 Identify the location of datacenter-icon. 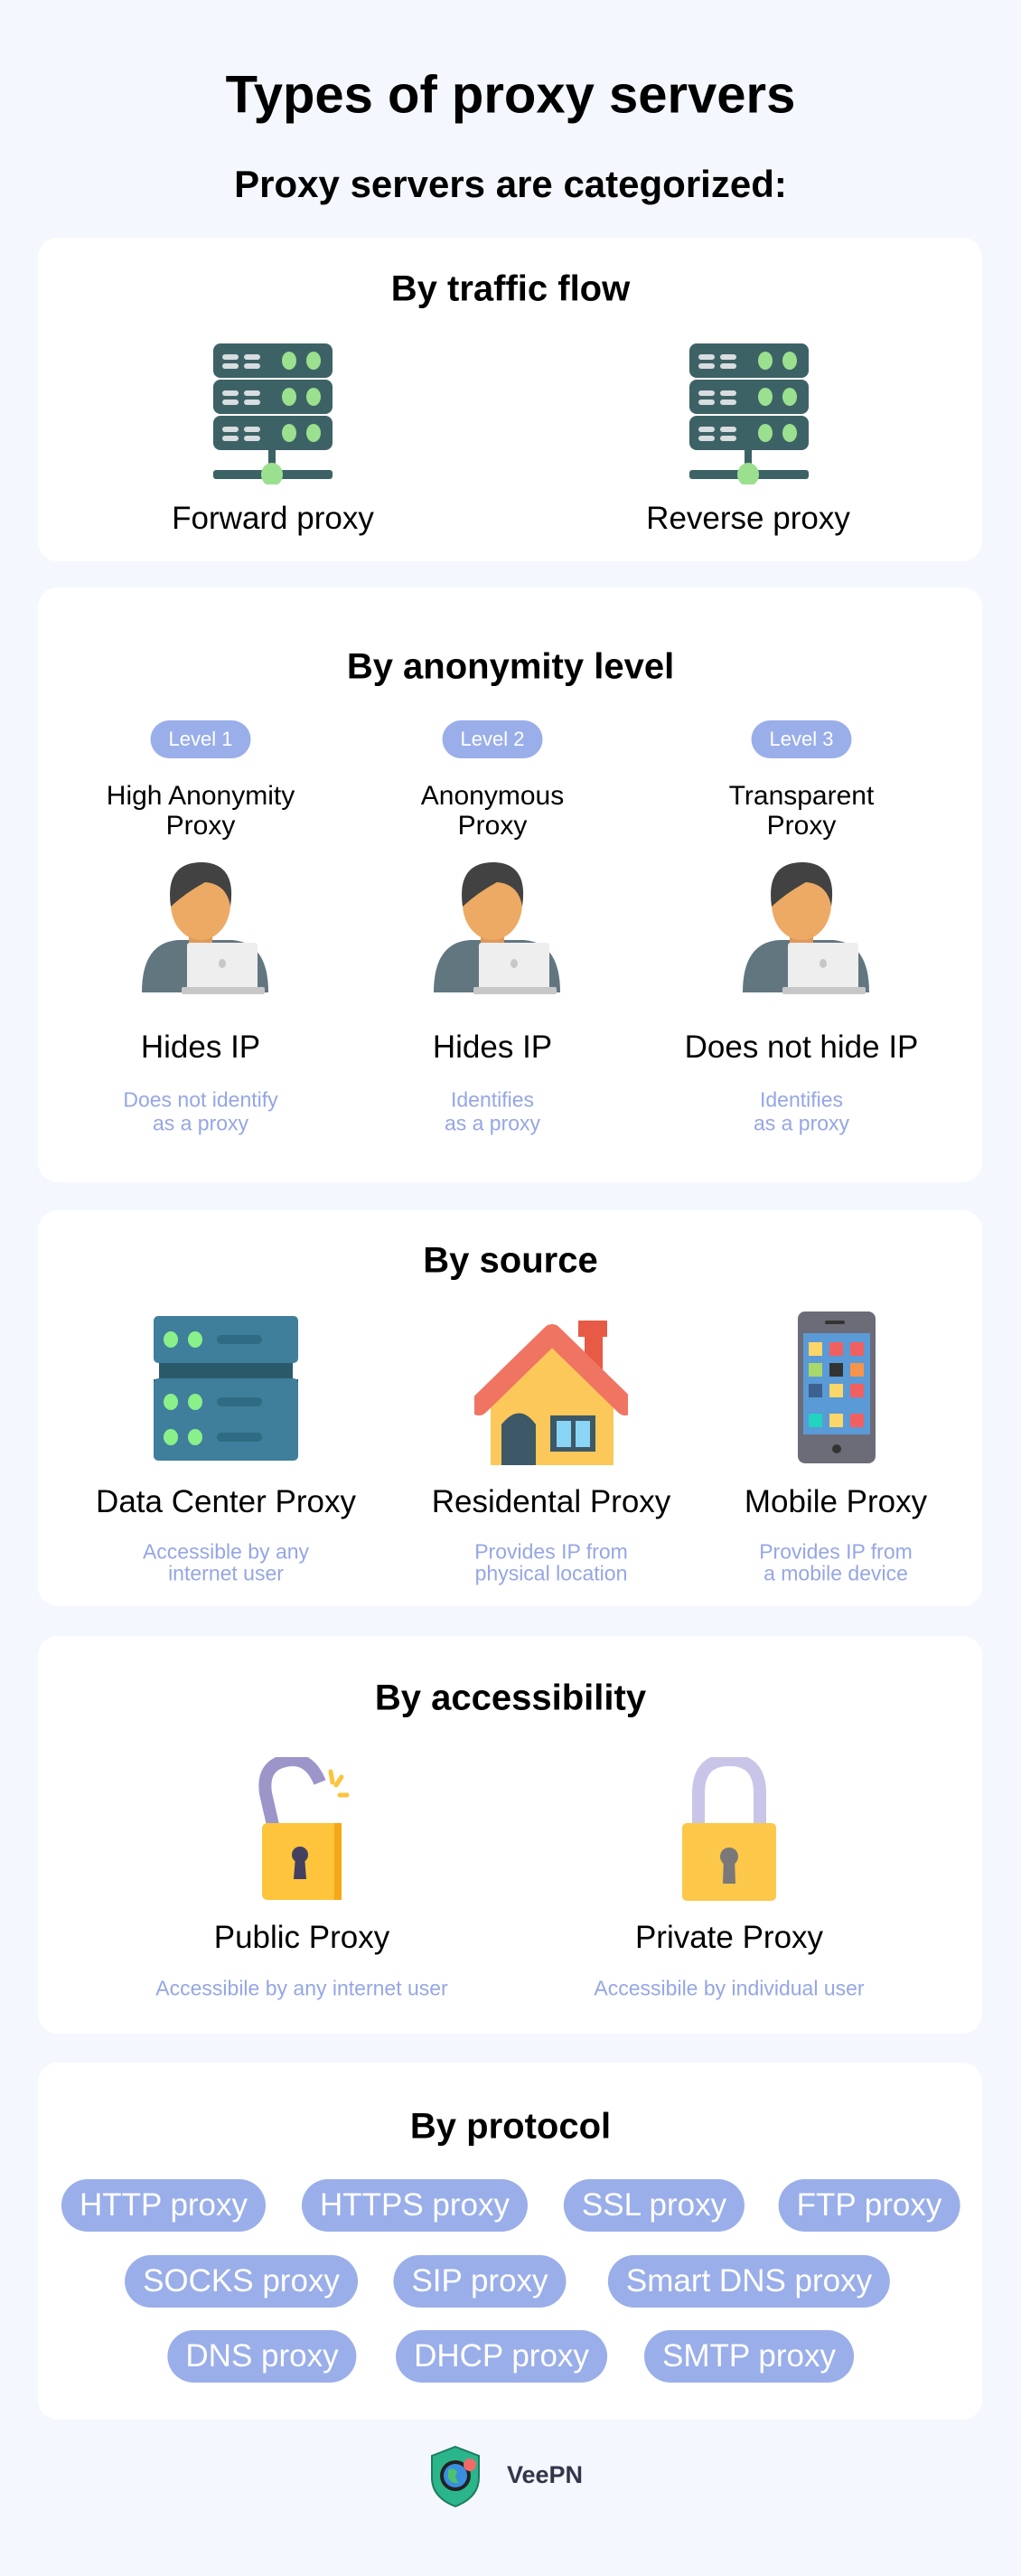
(226, 1389).